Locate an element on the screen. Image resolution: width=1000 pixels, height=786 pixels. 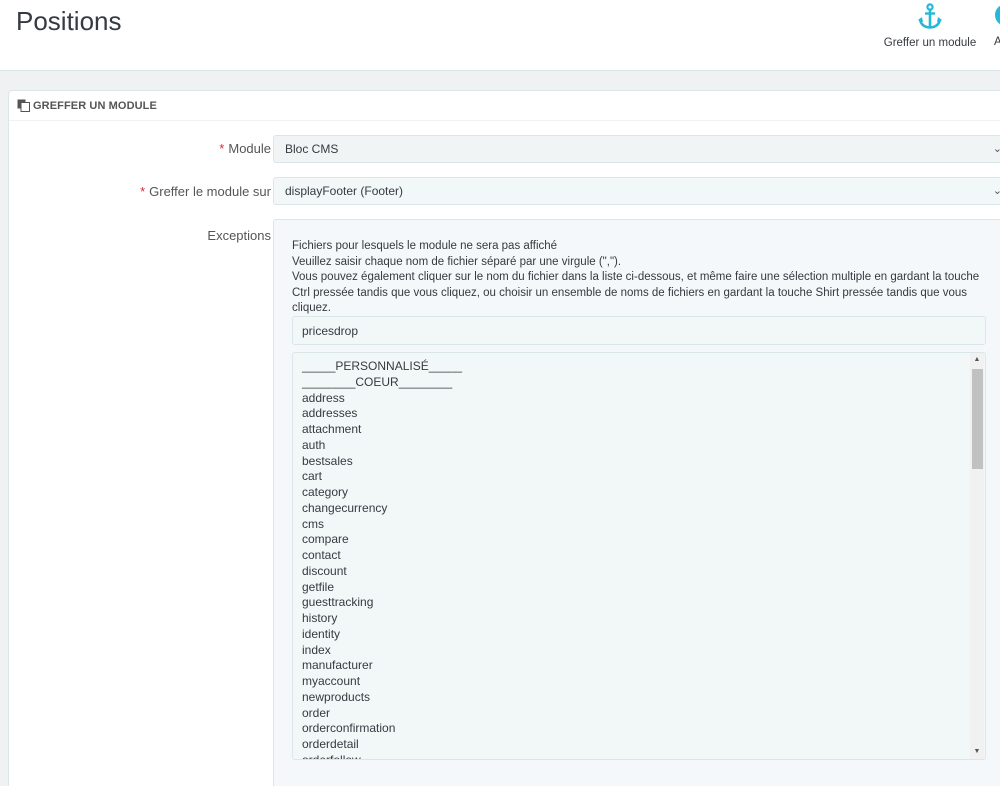
scroll-up-icon: ▲ is located at coordinates (977, 360).